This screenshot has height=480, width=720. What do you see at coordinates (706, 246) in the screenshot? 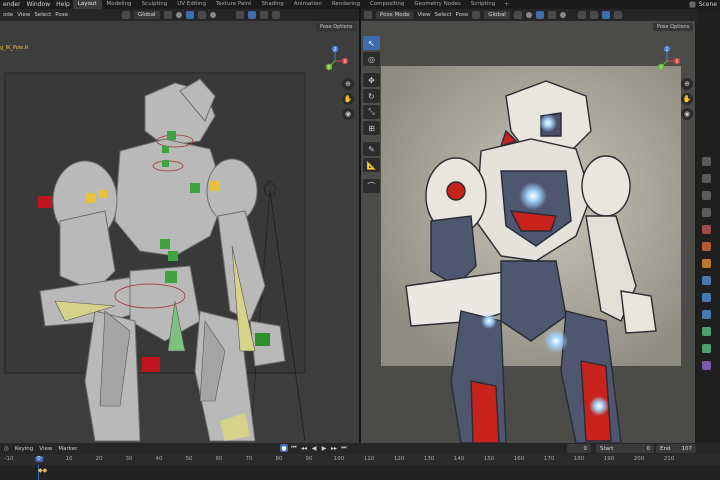
I see `world-properties-icon` at bounding box center [706, 246].